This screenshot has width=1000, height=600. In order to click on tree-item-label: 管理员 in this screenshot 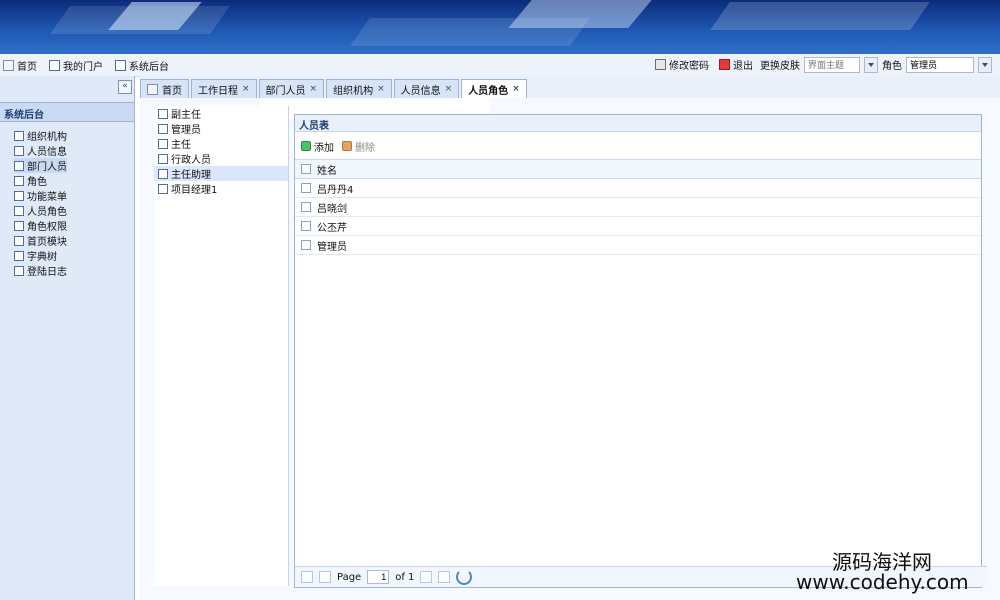, I will do `click(186, 130)`.